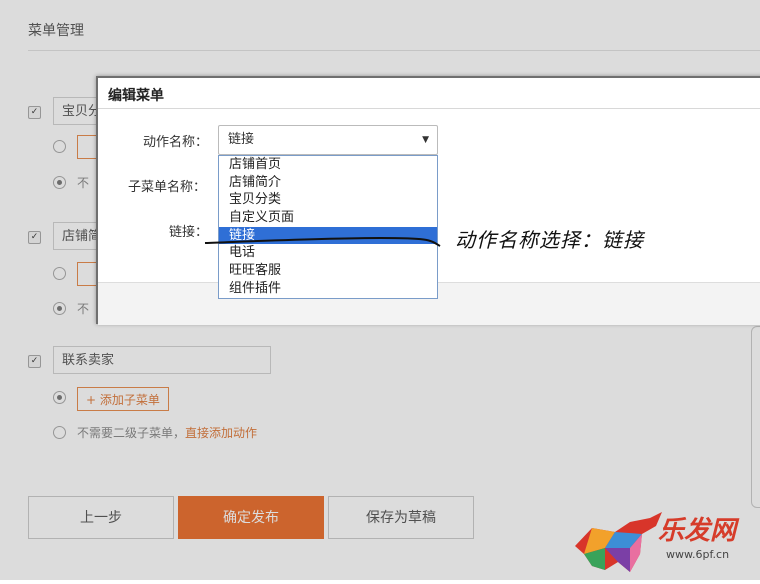  I want to click on watermark-url: www.6pf.cn, so click(698, 554).